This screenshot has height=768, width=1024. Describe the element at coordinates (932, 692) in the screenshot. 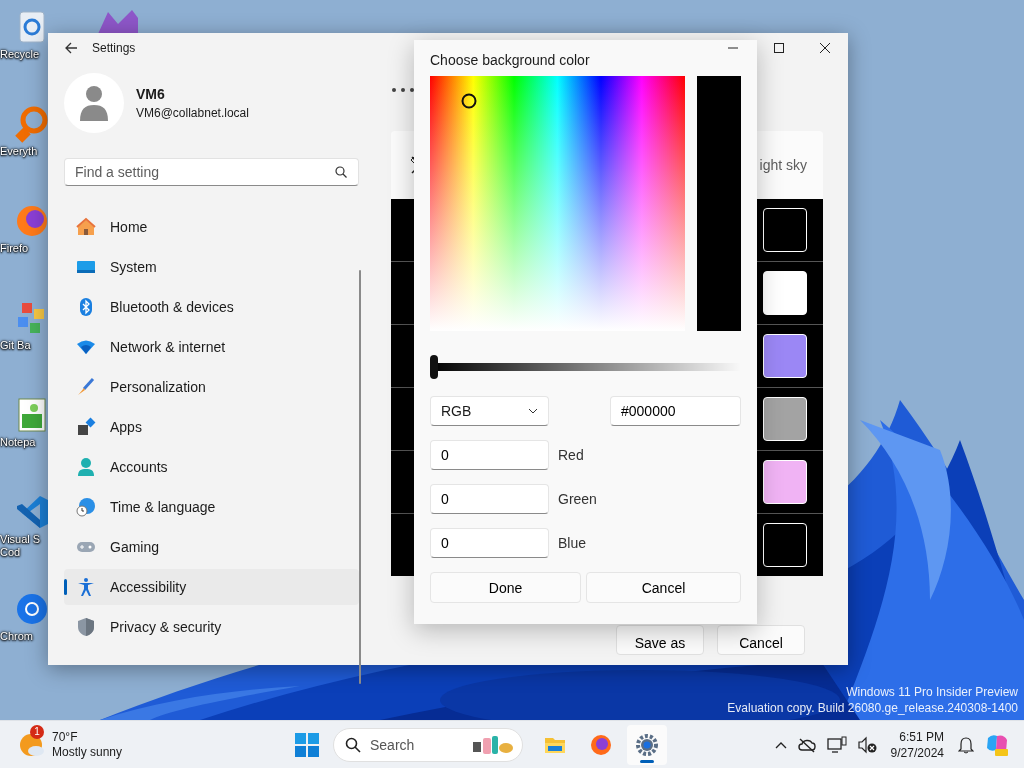

I see `watermark-text: Windows 11 Pro Insider Preview` at that location.